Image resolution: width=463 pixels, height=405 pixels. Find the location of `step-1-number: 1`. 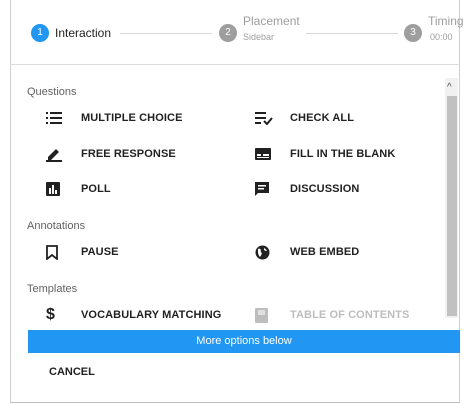

step-1-number: 1 is located at coordinates (40, 33).